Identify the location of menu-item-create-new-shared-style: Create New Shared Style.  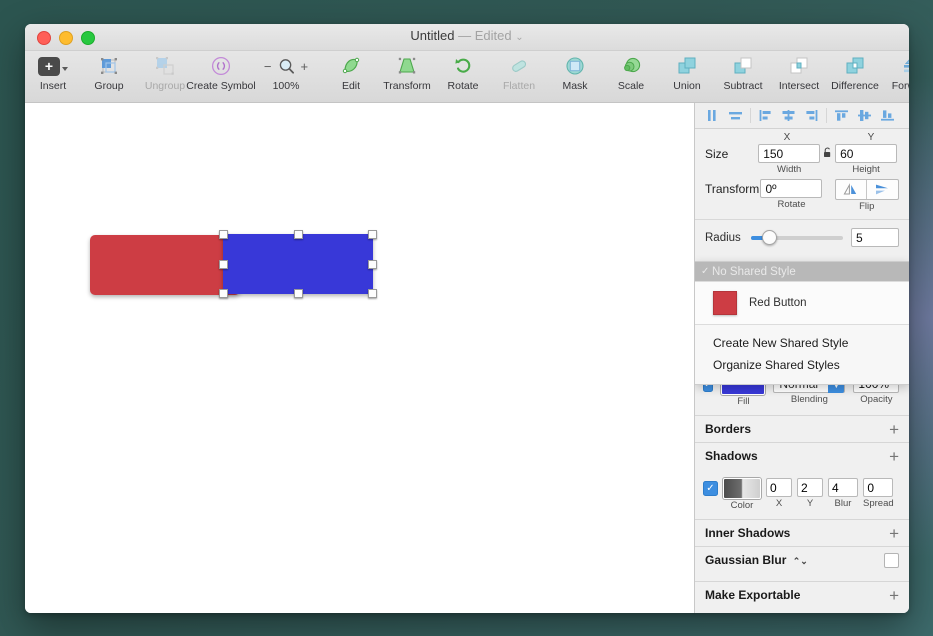
(802, 343).